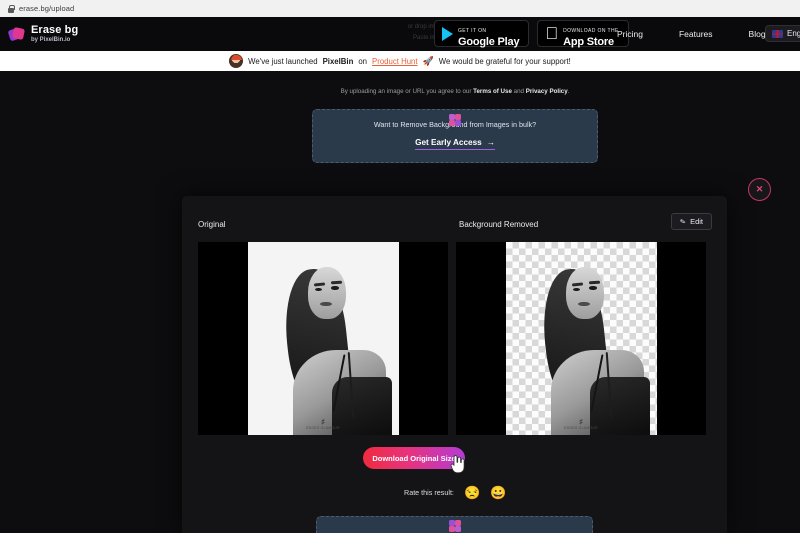 The image size is (800, 533). I want to click on arrow-right-icon: →, so click(490, 142).